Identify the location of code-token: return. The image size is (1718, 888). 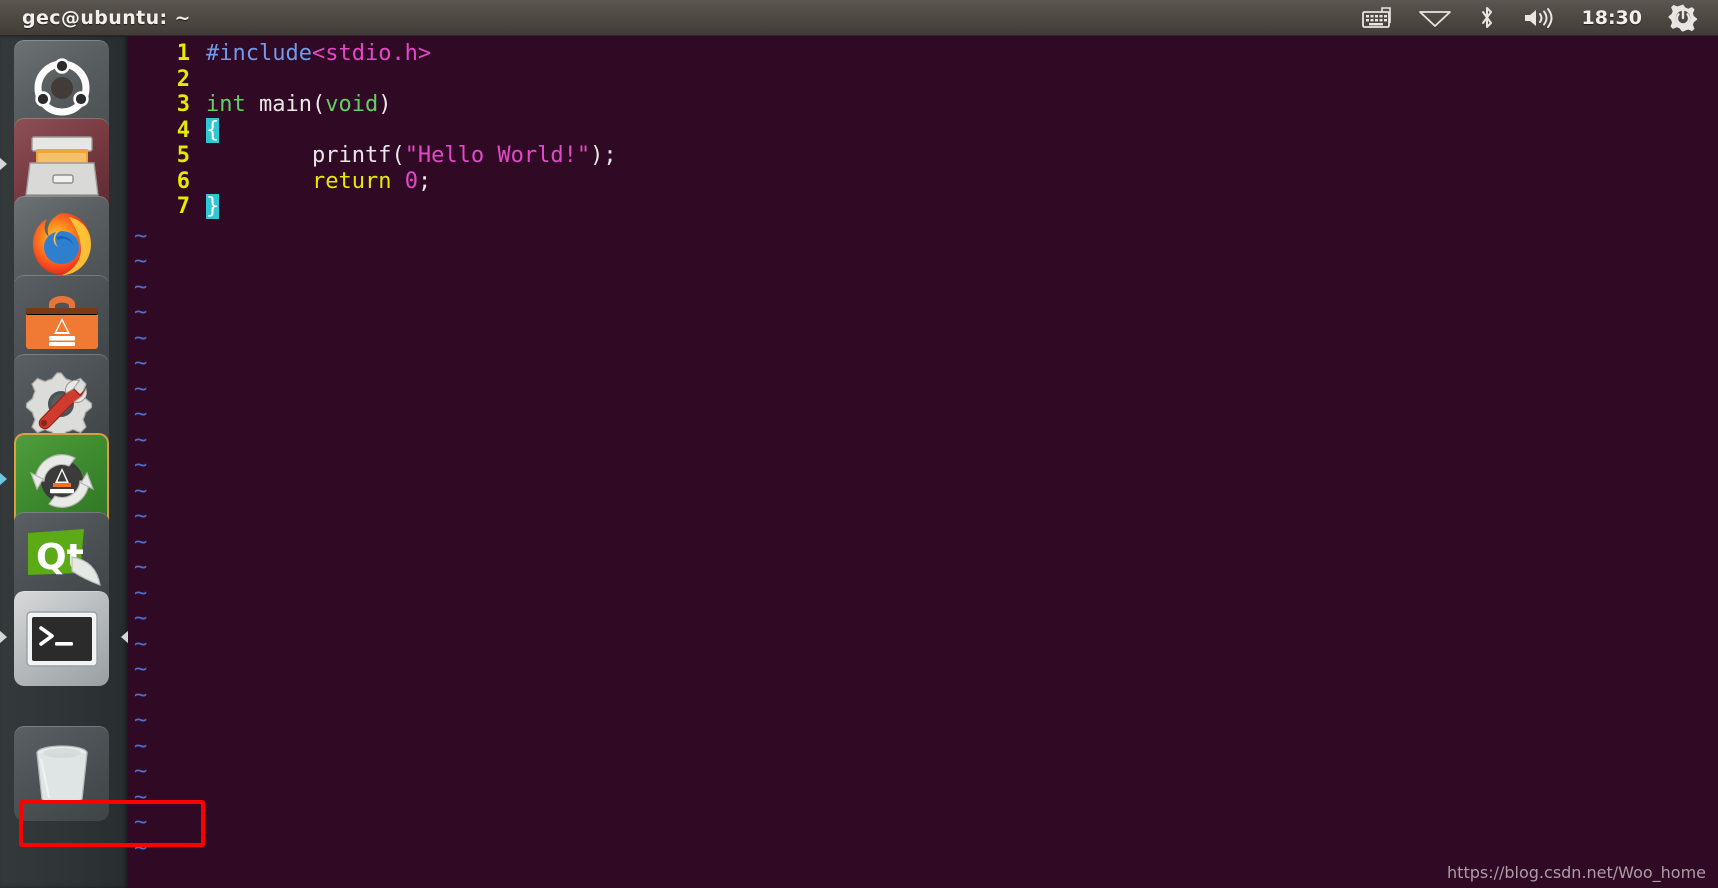
(351, 181).